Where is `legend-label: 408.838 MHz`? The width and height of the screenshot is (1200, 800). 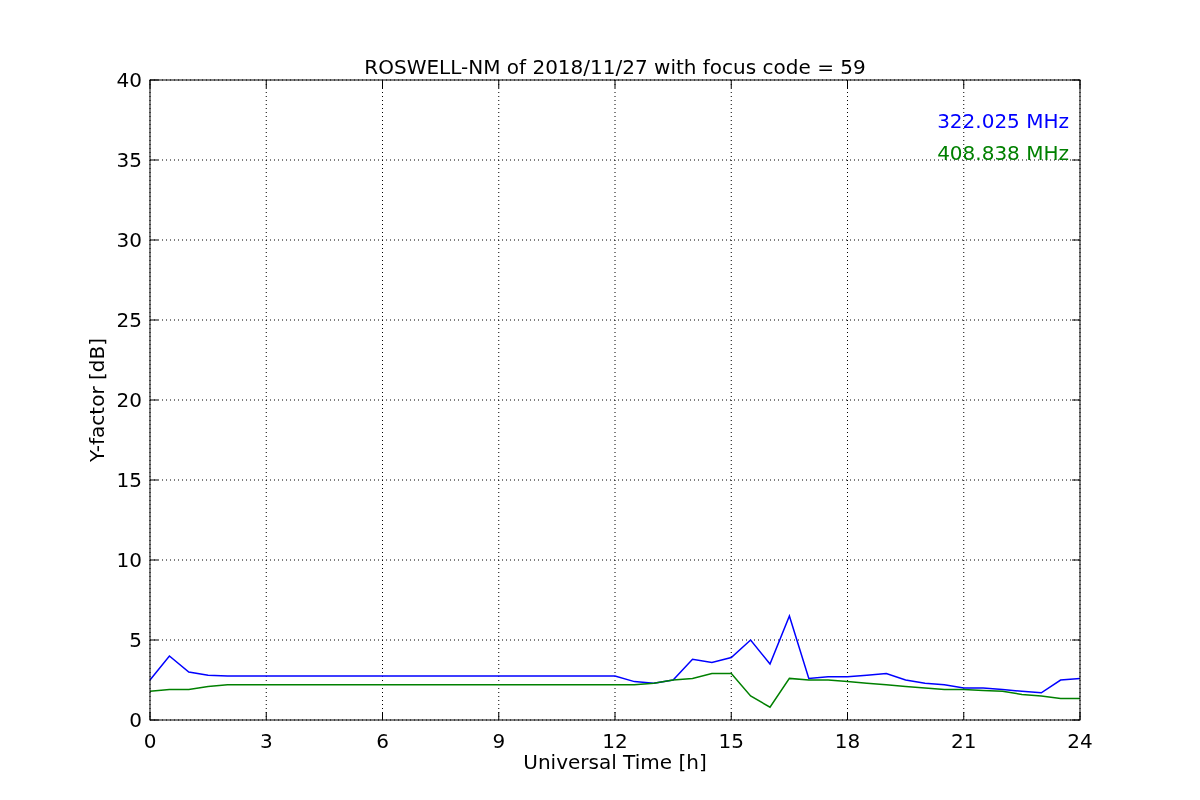
legend-label: 408.838 MHz is located at coordinates (1003, 153).